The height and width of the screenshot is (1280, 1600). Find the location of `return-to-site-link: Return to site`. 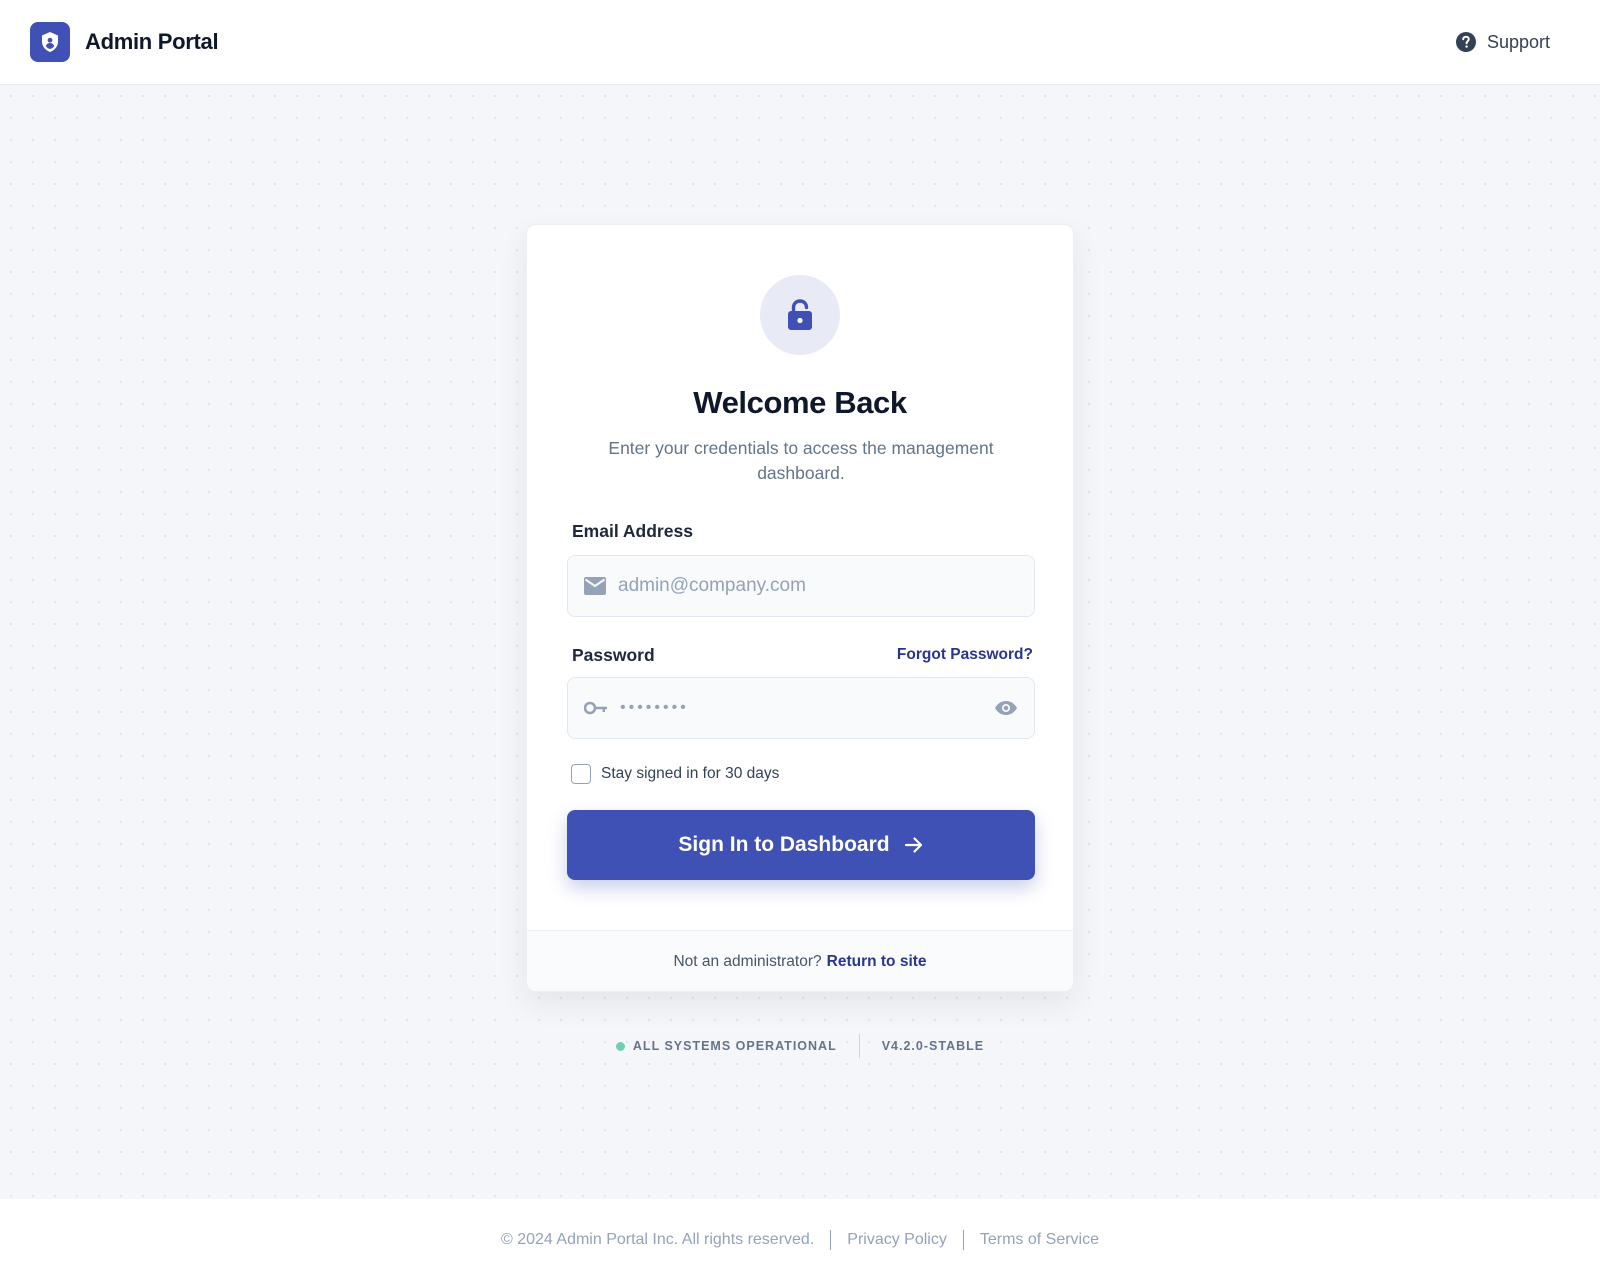

return-to-site-link: Return to site is located at coordinates (877, 962).